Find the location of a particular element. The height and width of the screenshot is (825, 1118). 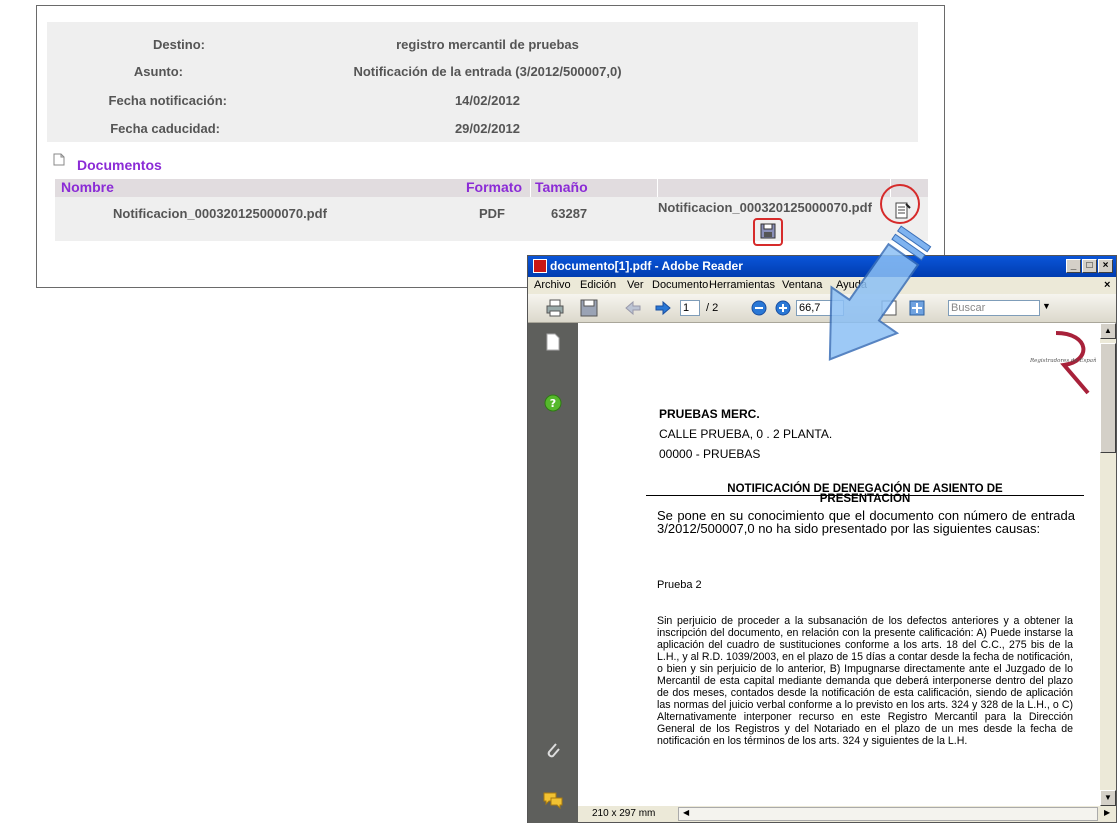

pages-icon is located at coordinates (553, 342).